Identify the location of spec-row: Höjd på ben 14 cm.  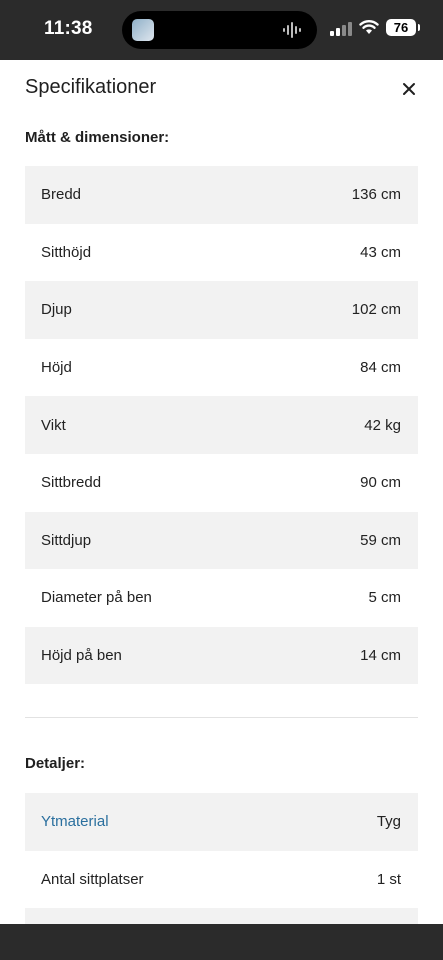
(221, 655).